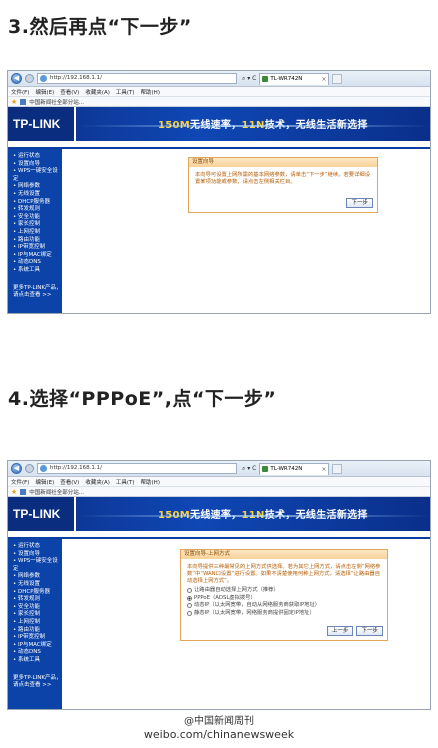  Describe the element at coordinates (263, 515) in the screenshot. I see `slogan: 150M无线速率，11N技术，无线生活新选择` at that location.